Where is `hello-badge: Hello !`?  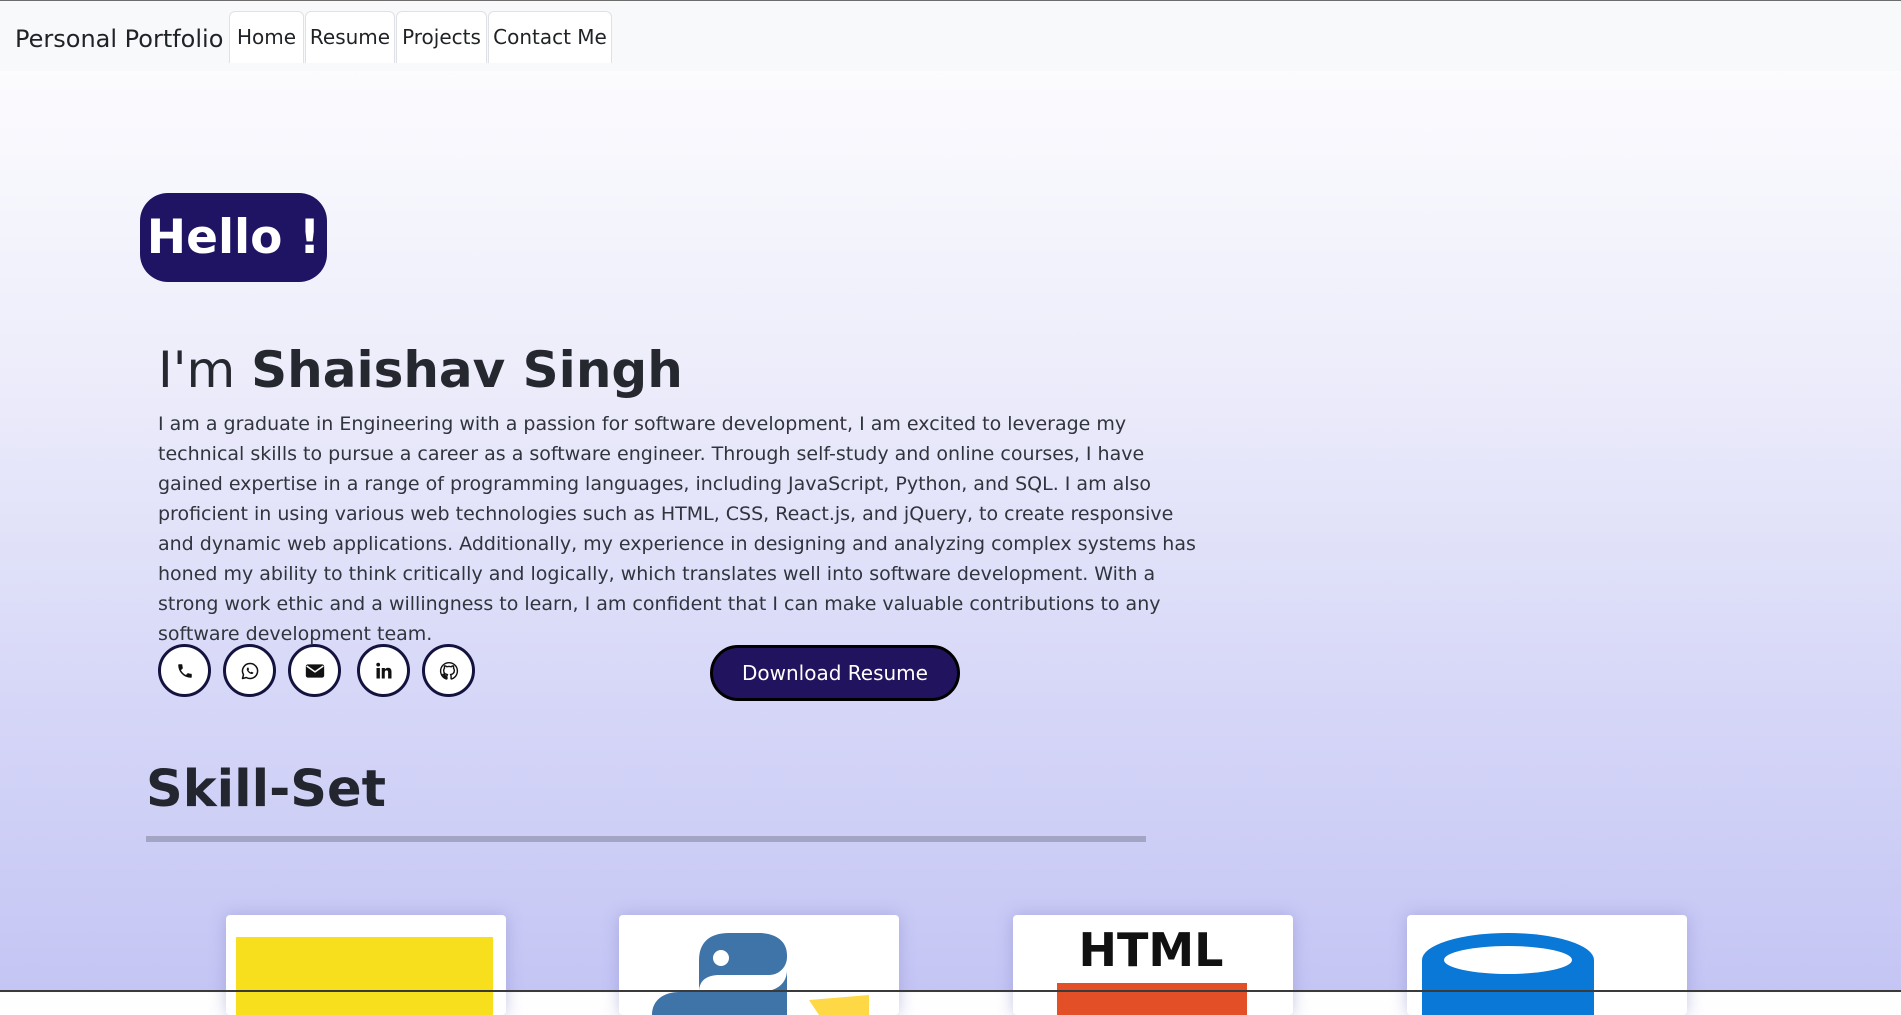
hello-badge: Hello ! is located at coordinates (233, 237).